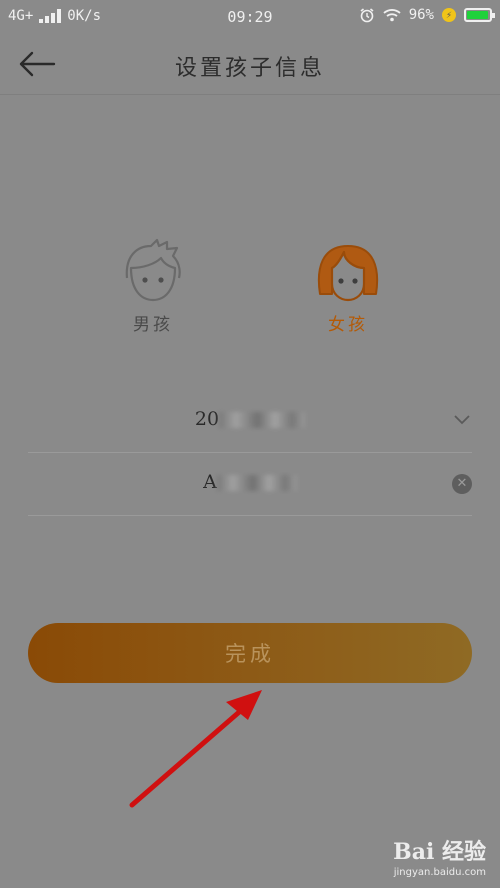  I want to click on alarm-icon, so click(367, 15).